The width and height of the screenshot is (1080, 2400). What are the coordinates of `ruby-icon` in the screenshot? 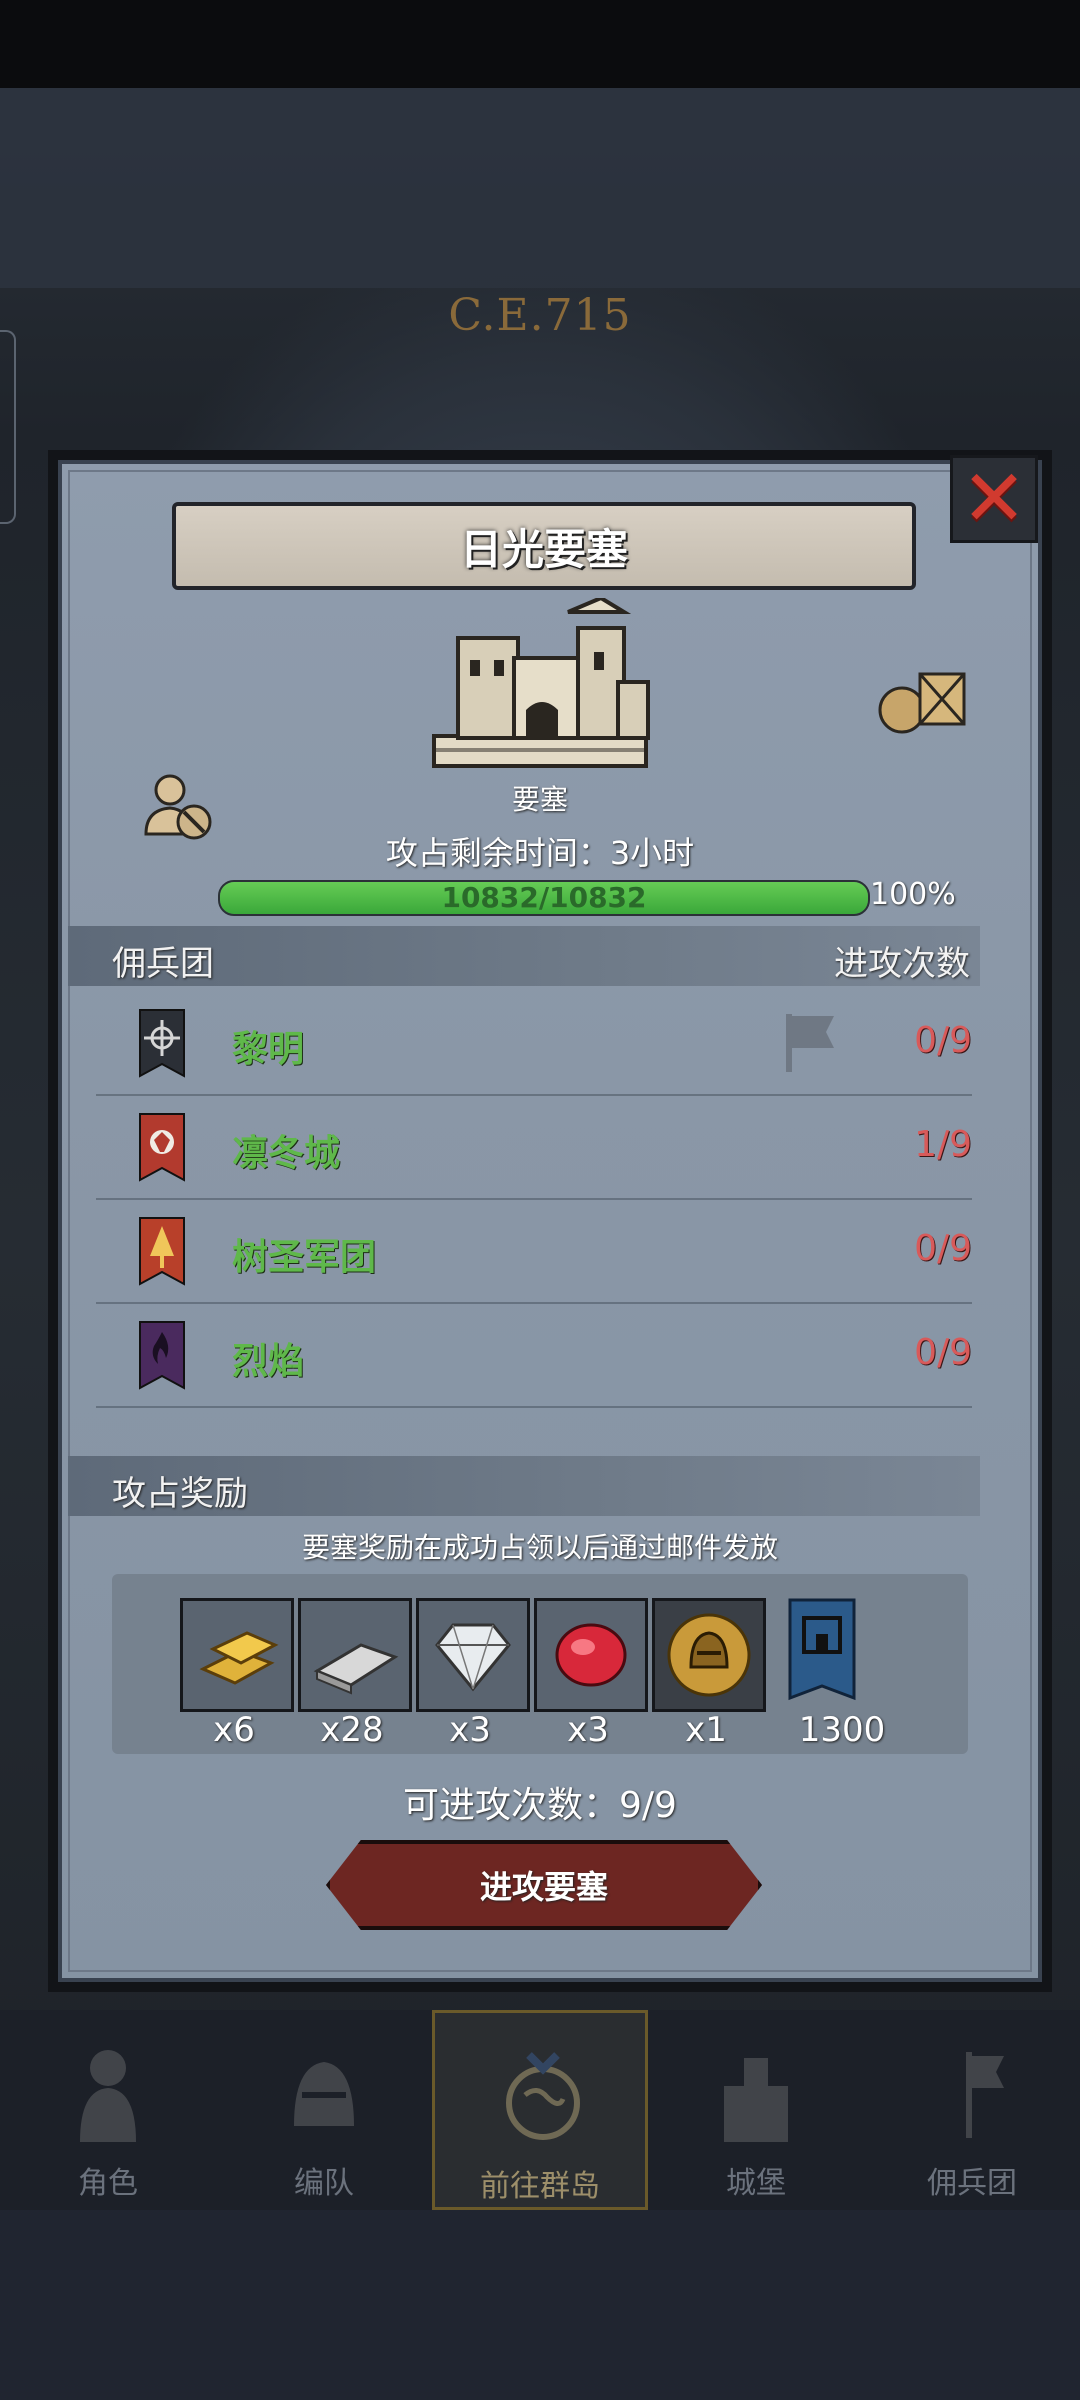 It's located at (591, 1655).